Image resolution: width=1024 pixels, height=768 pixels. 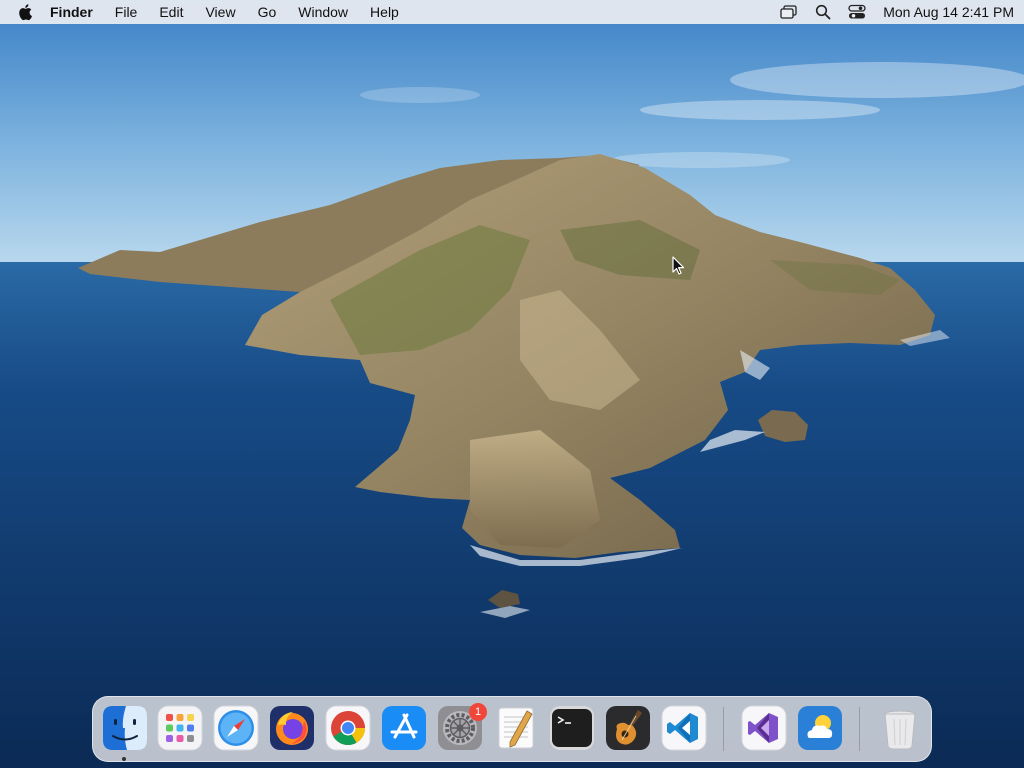 I want to click on menu-help: Help, so click(x=384, y=12).